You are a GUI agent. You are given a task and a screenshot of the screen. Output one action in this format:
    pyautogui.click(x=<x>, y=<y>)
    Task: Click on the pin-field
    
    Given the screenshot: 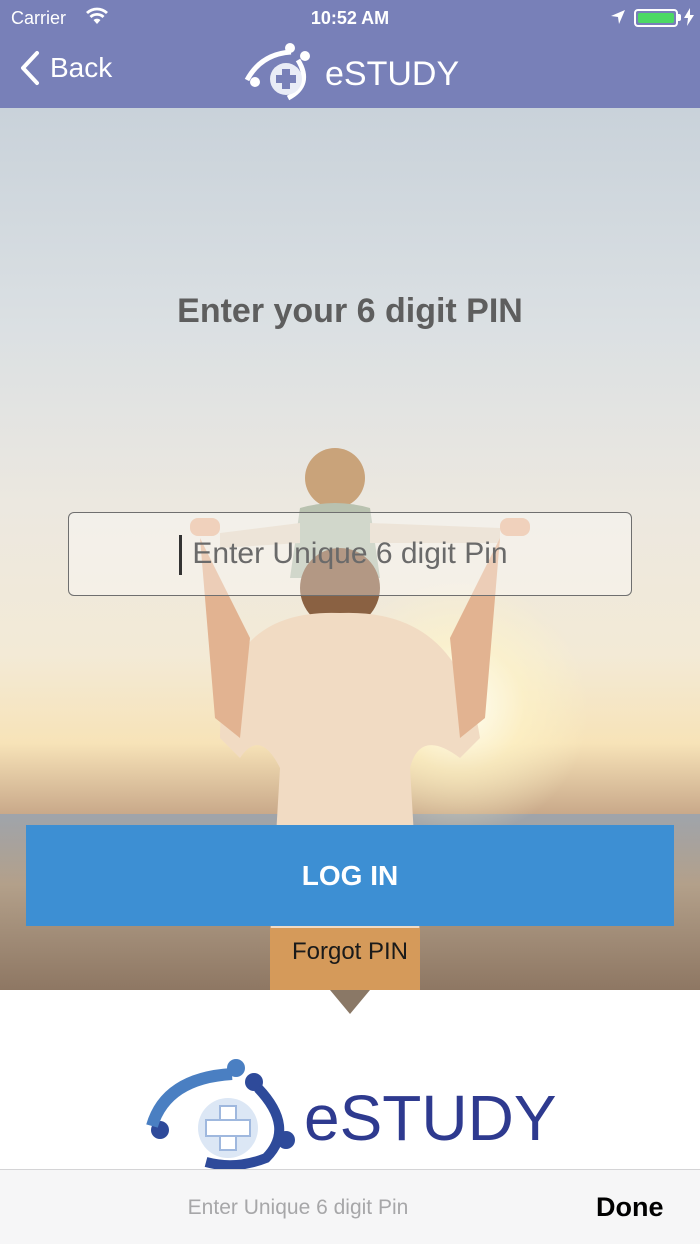 What is the action you would take?
    pyautogui.click(x=350, y=554)
    